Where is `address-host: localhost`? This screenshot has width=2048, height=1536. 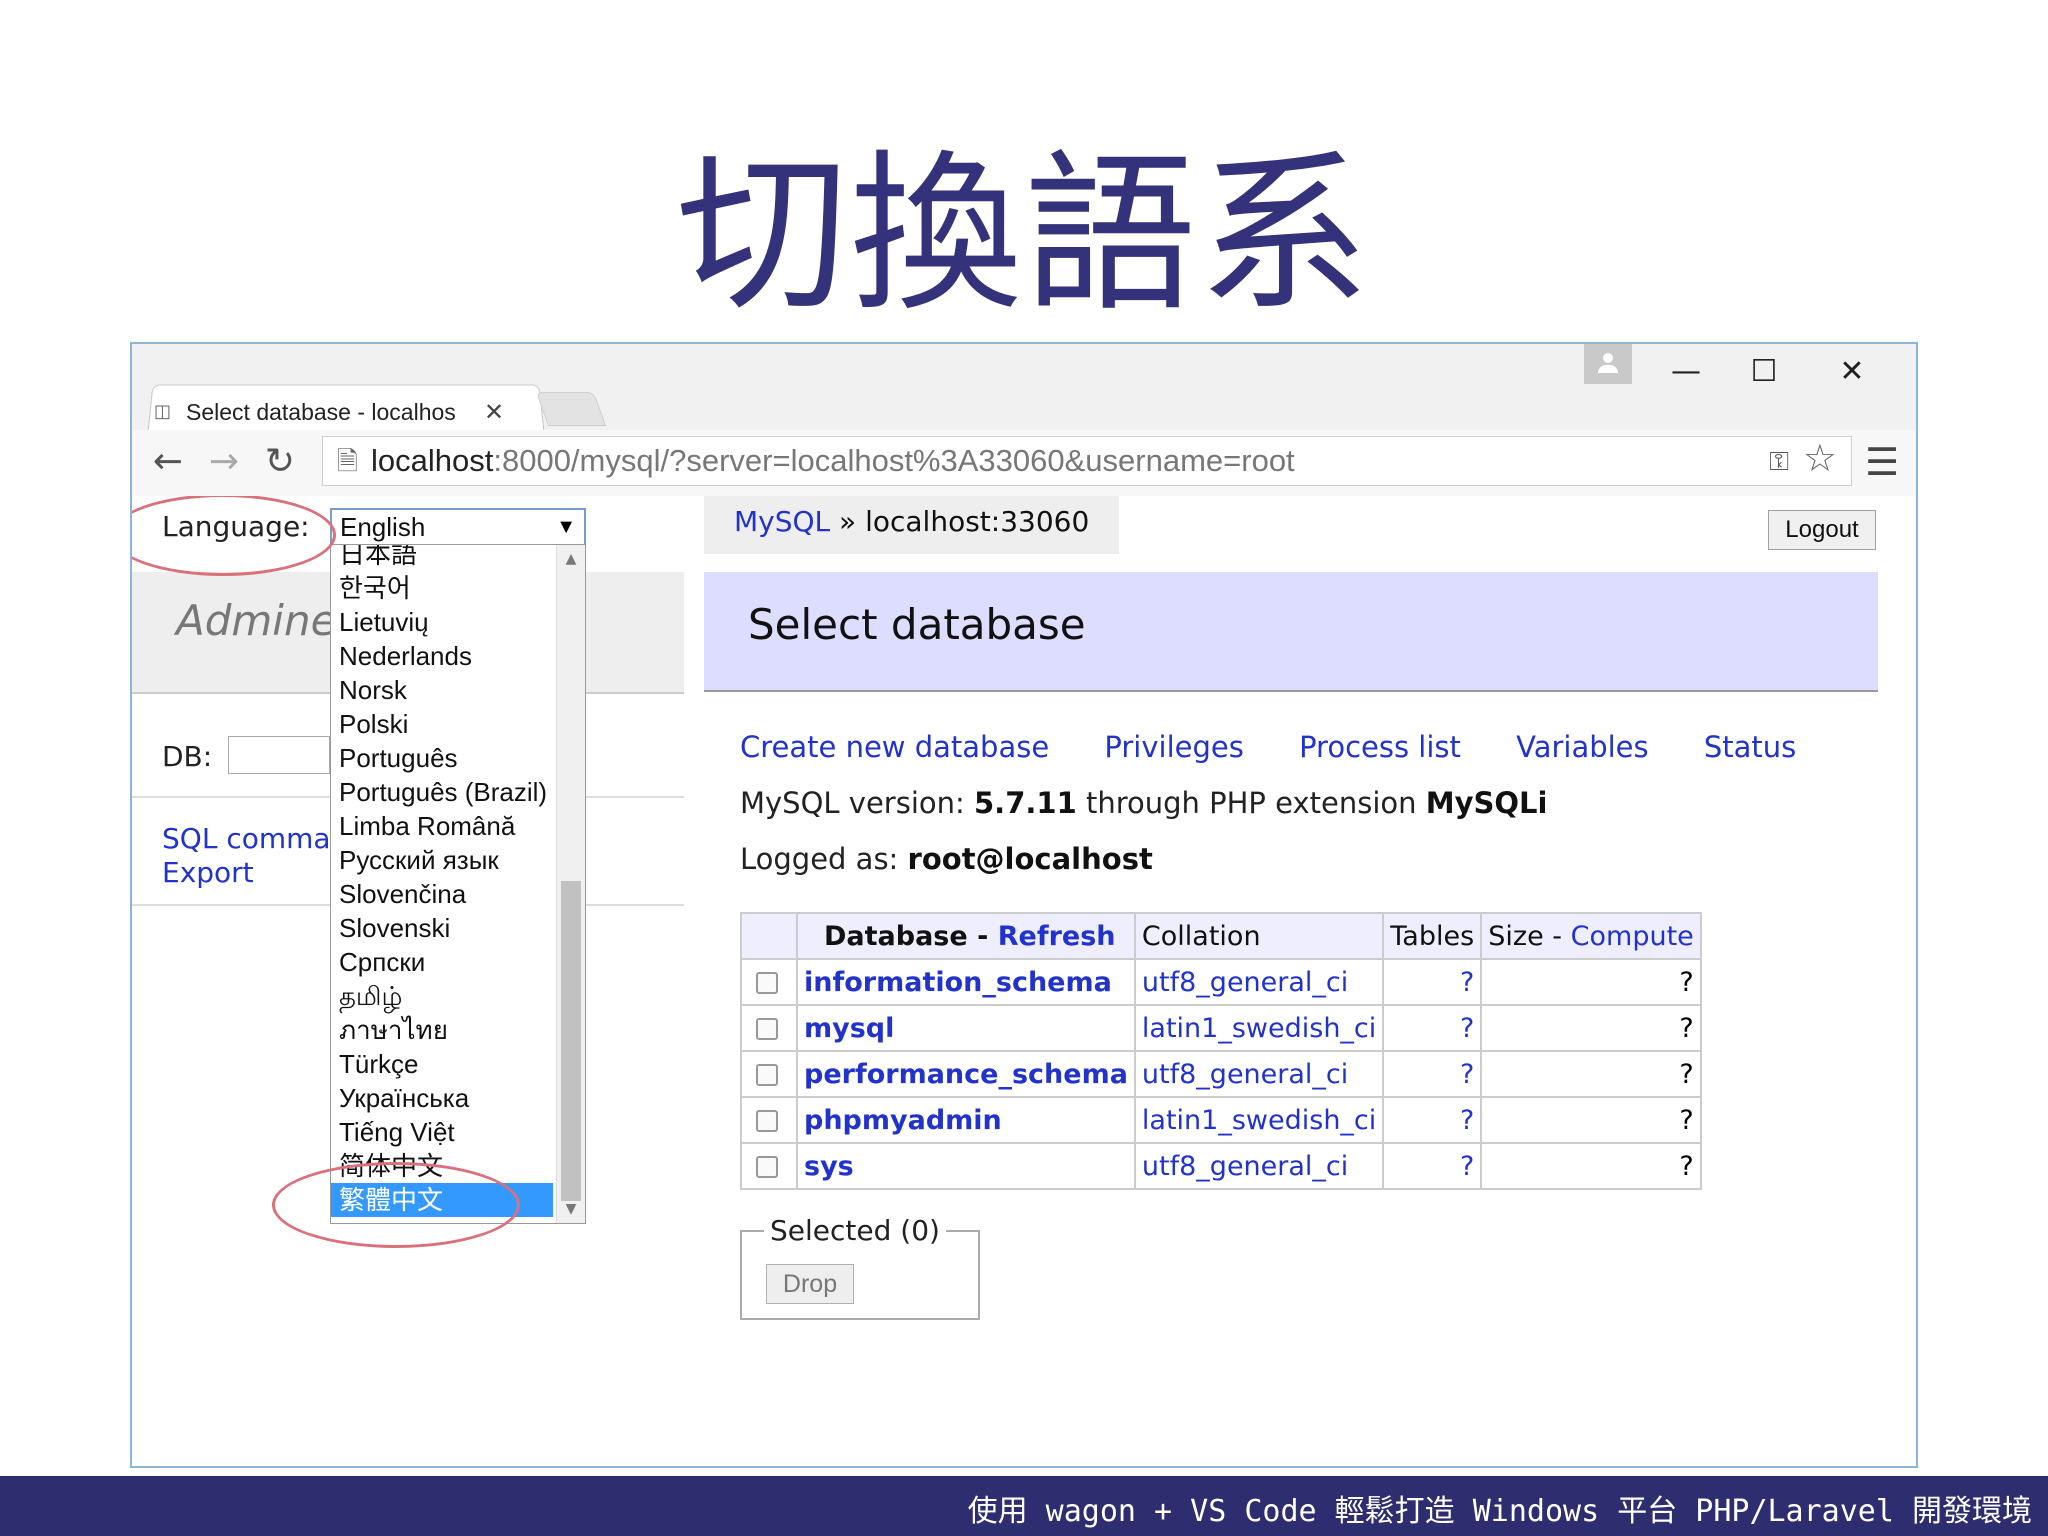
address-host: localhost is located at coordinates (432, 460).